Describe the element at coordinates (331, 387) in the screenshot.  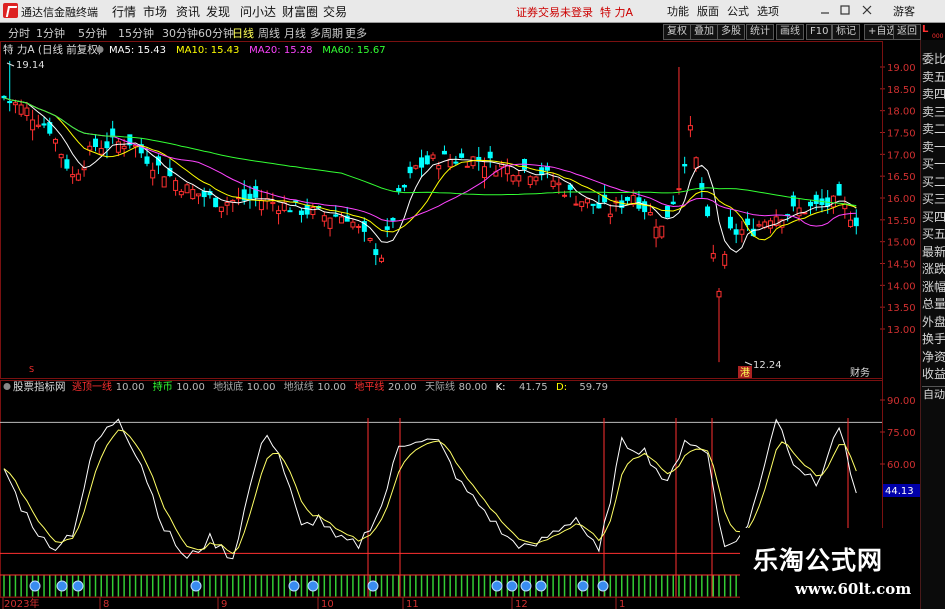
I see `indicator-legend-value-3: 10.00` at that location.